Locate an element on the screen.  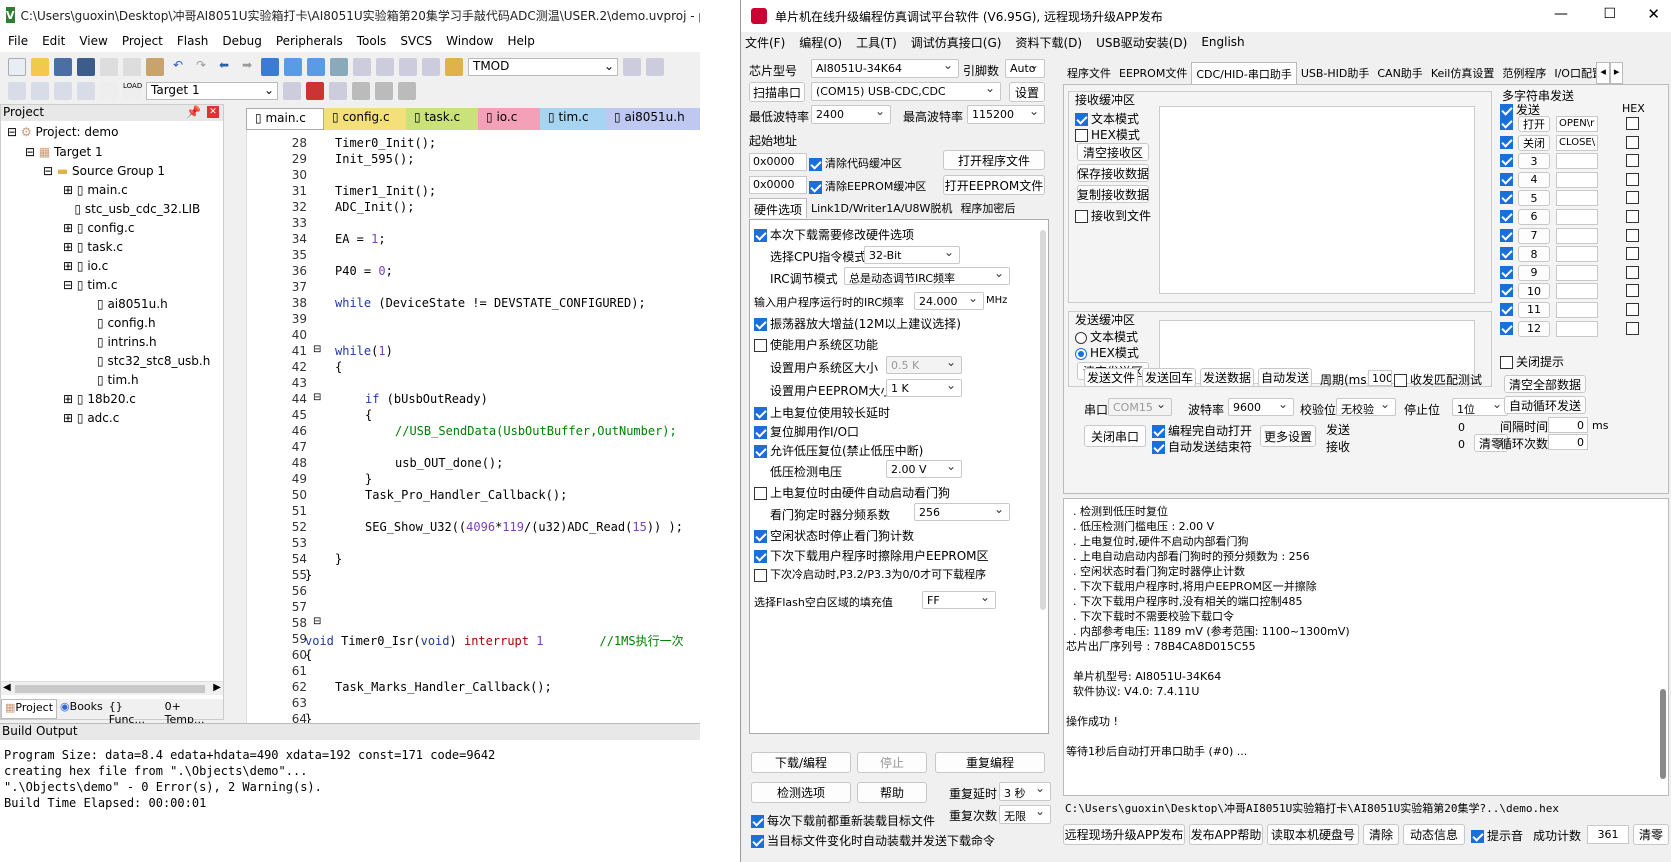
indent-icon is located at coordinates (362, 67).